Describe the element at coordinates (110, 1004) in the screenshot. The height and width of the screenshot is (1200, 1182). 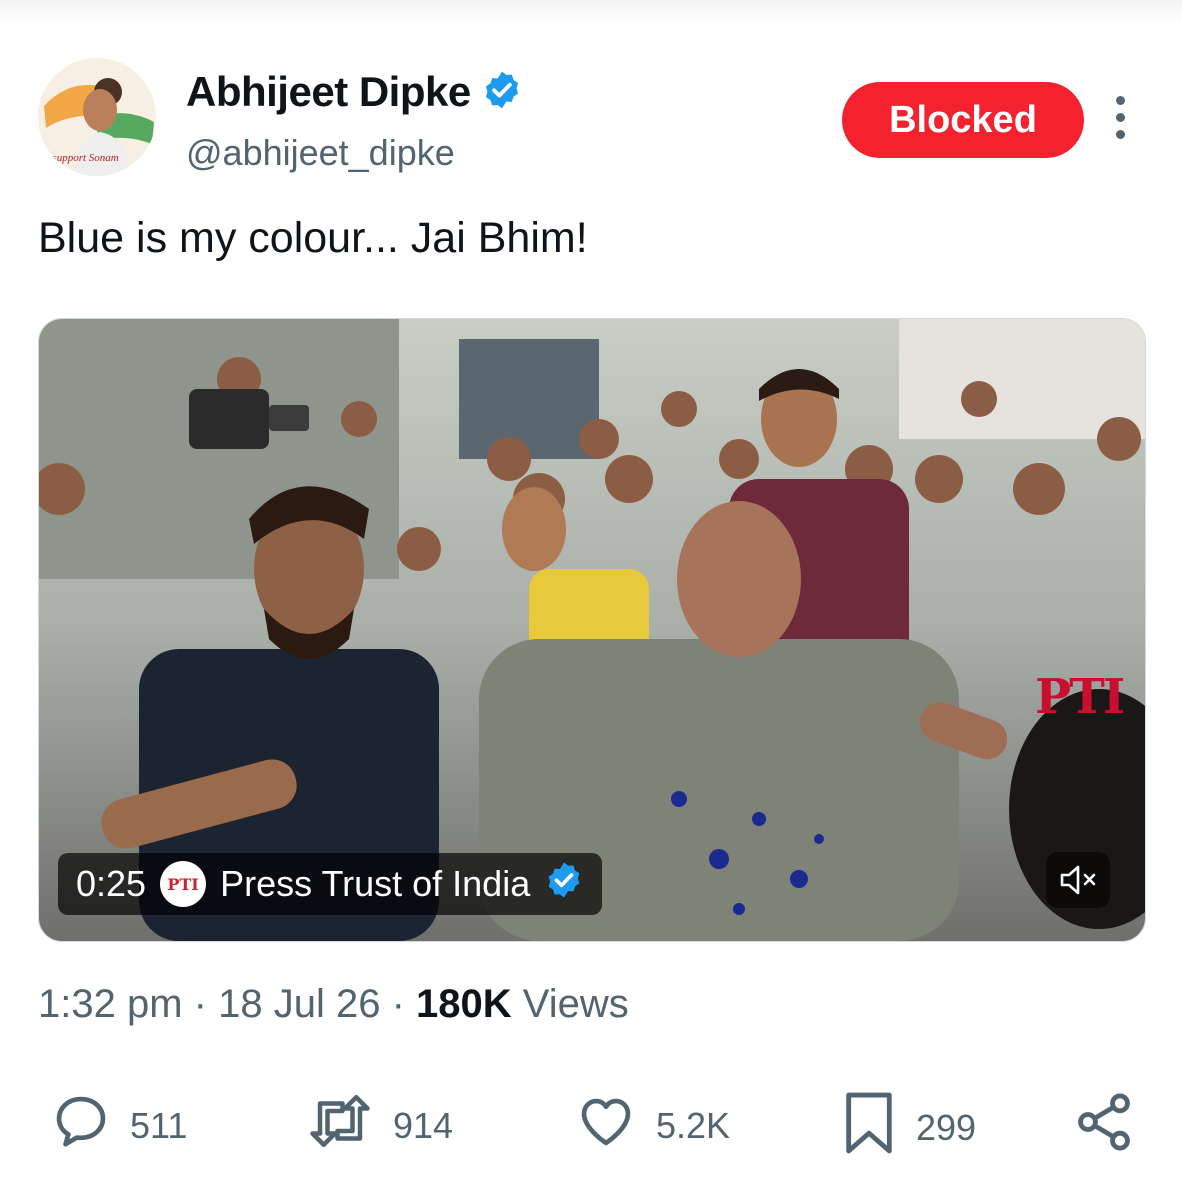
I see `tweet-time: 1:32 pm` at that location.